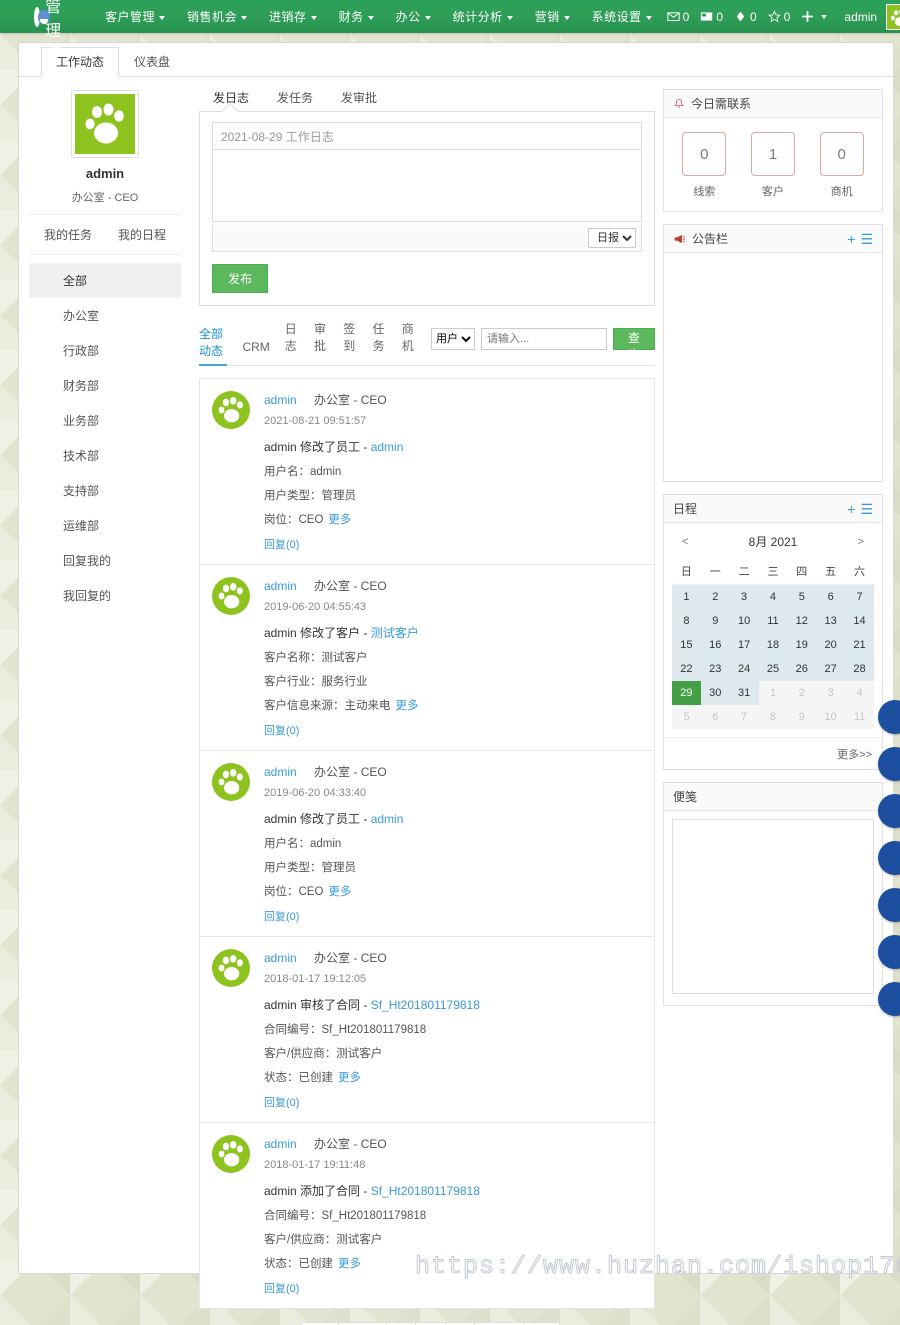 The width and height of the screenshot is (900, 1325). I want to click on calendar-day: 7, so click(859, 596).